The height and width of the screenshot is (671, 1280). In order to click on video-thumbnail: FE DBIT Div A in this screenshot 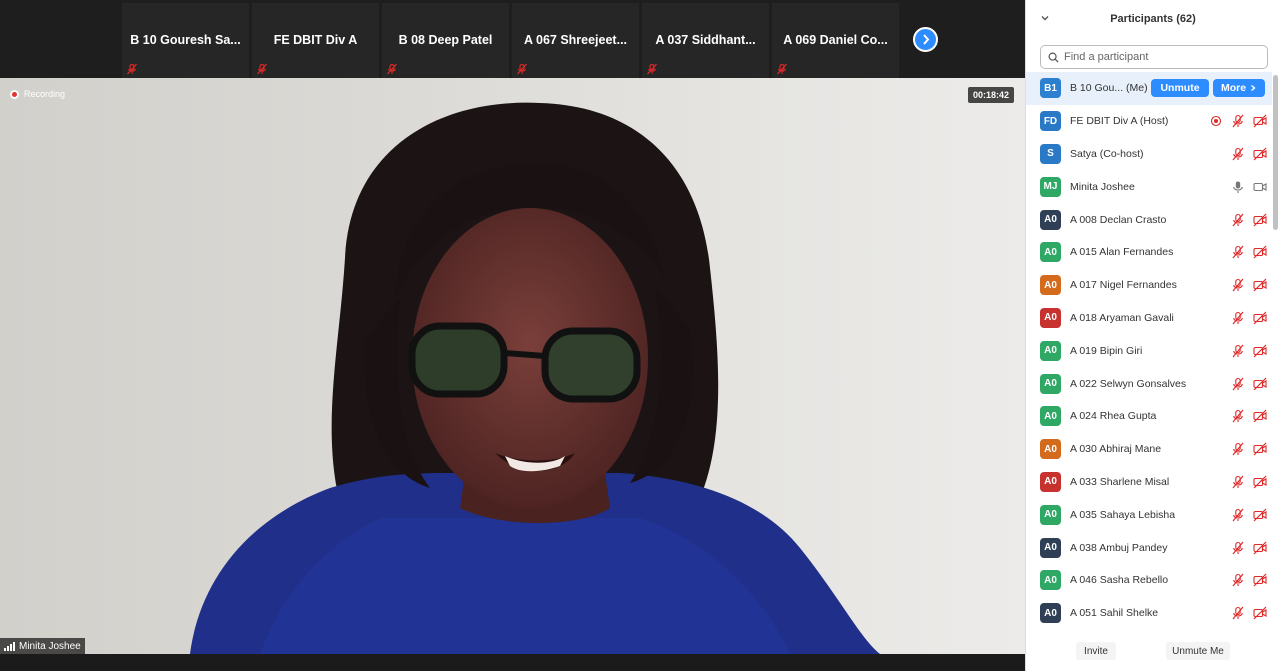, I will do `click(315, 40)`.